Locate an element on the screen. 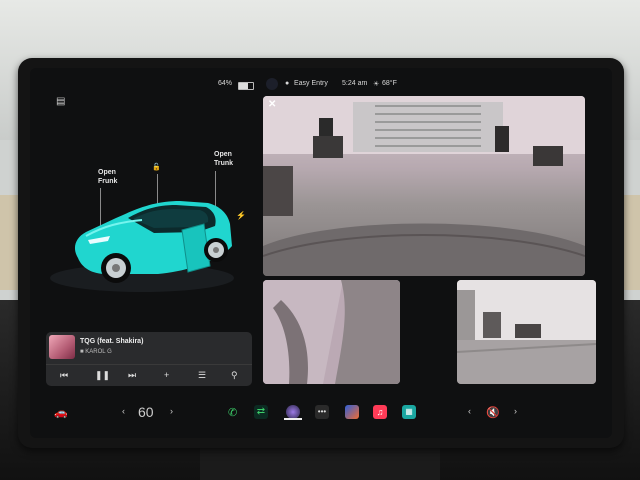 This screenshot has width=640, height=480. volume-up-chevron-icon: › is located at coordinates (515, 411).